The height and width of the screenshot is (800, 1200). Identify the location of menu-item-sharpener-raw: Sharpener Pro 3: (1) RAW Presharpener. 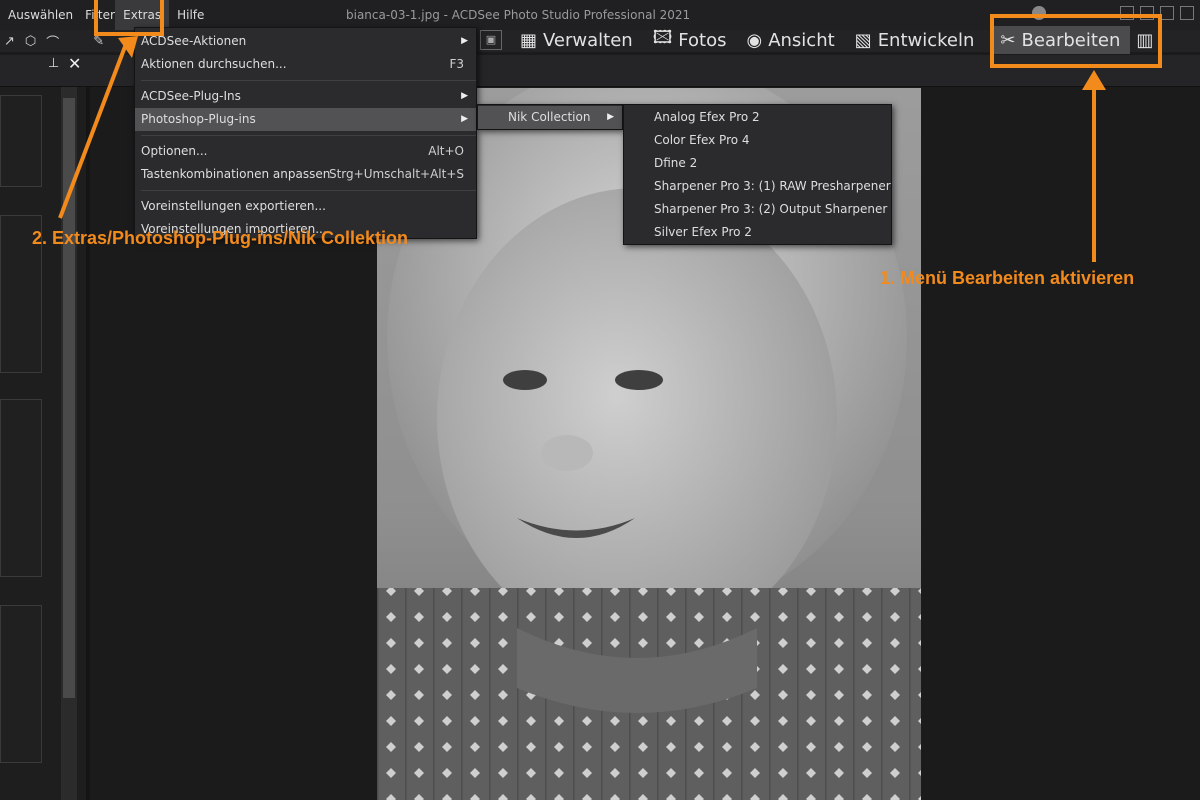
(757, 186).